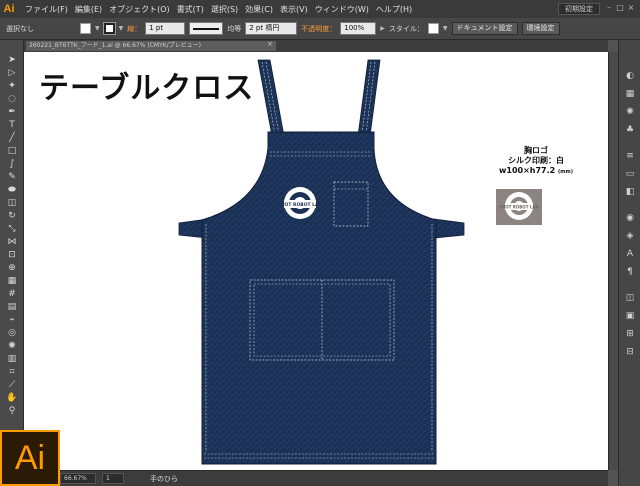 The image size is (640, 486). What do you see at coordinates (445, 28) in the screenshot?
I see `style-dropdown-icon: ▼` at bounding box center [445, 28].